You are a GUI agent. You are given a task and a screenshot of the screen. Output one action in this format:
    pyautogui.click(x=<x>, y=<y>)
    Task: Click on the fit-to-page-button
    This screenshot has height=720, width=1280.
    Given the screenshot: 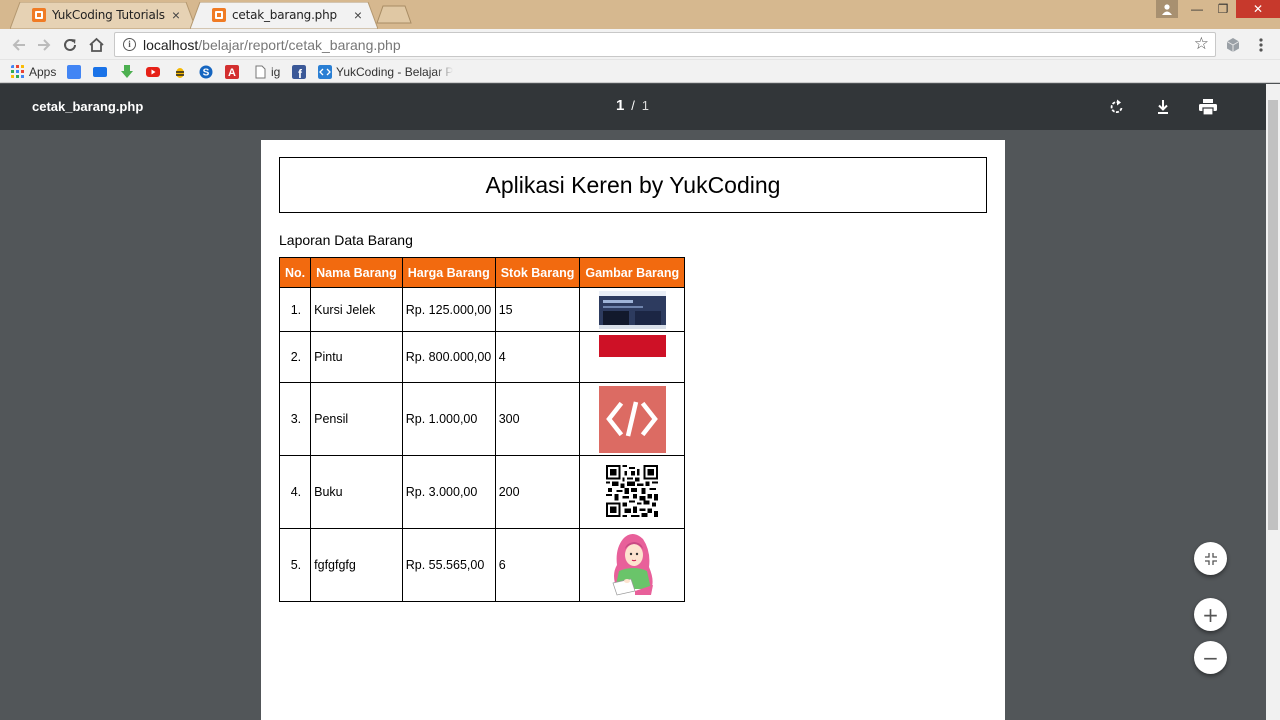 What is the action you would take?
    pyautogui.click(x=1210, y=558)
    